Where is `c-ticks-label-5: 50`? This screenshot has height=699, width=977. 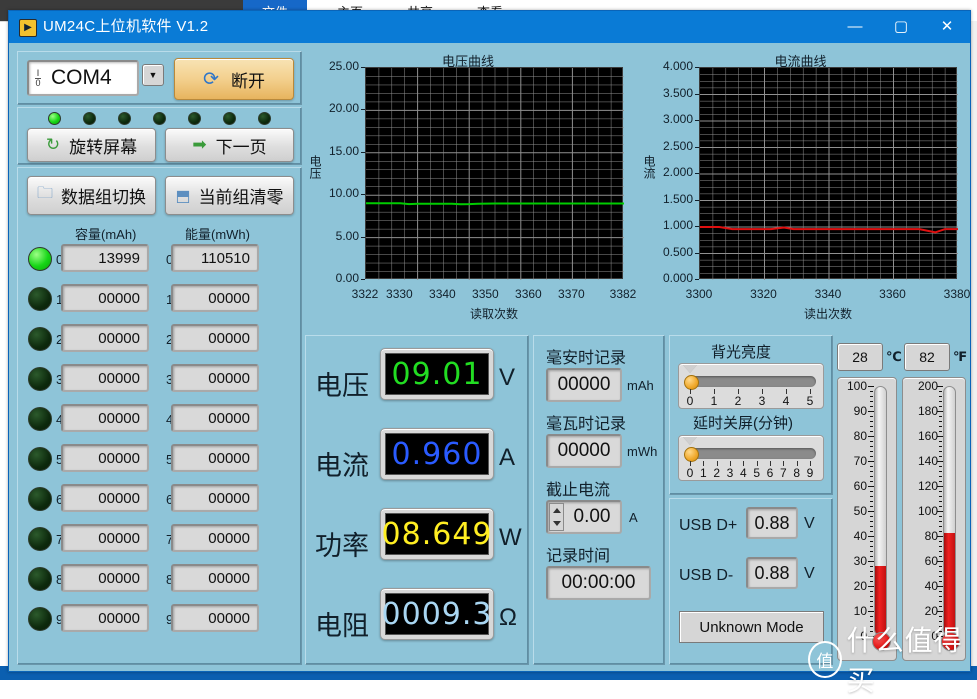
c-ticks-label-5: 50 is located at coordinates (860, 511).